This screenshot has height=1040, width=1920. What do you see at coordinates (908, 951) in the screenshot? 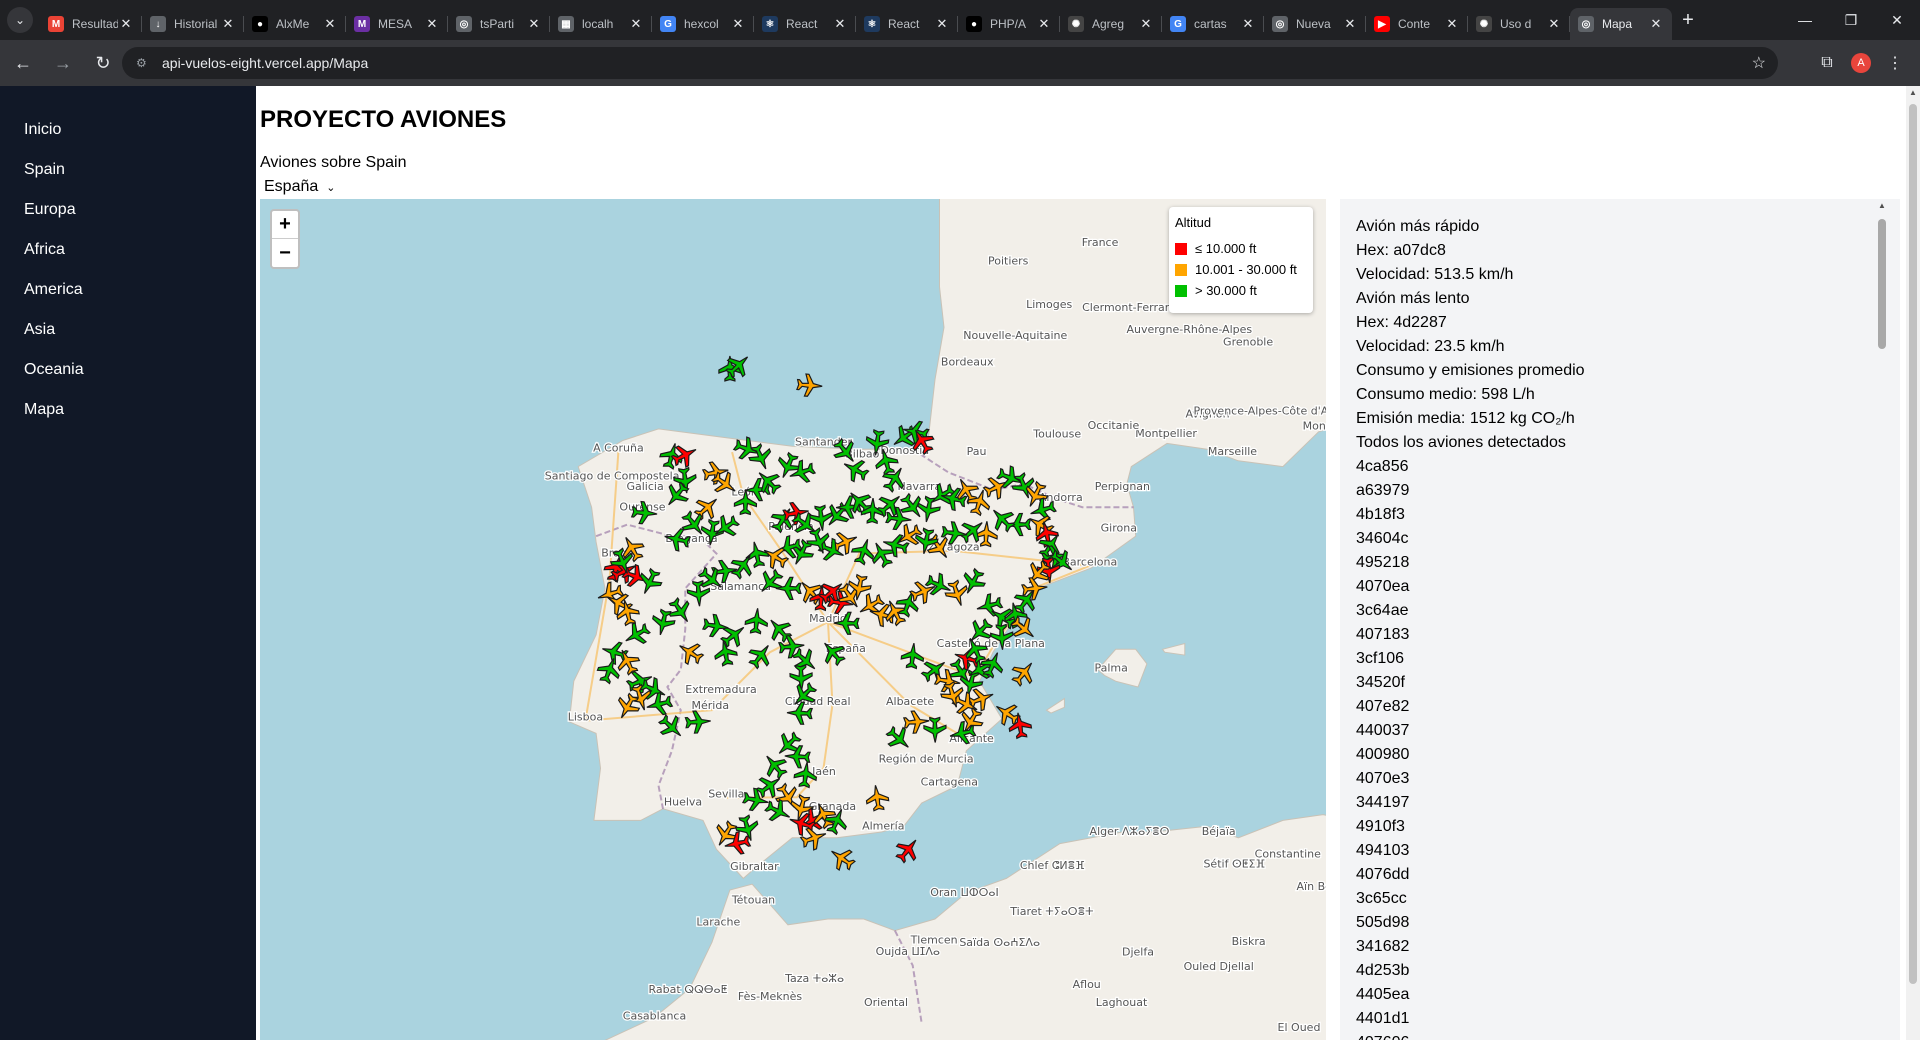
I see `map-place-label: Oujda ⵡⵊⴷⴰ` at bounding box center [908, 951].